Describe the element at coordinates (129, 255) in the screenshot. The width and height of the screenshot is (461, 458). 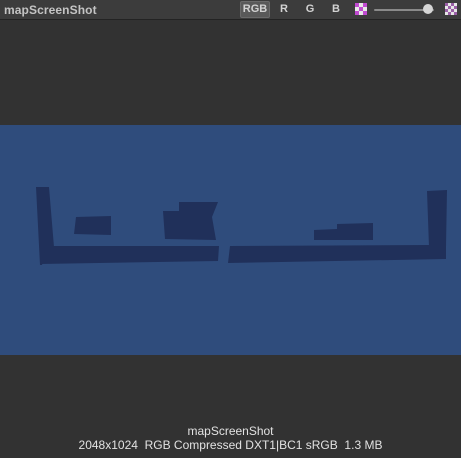
I see `map-shape-left-floor` at that location.